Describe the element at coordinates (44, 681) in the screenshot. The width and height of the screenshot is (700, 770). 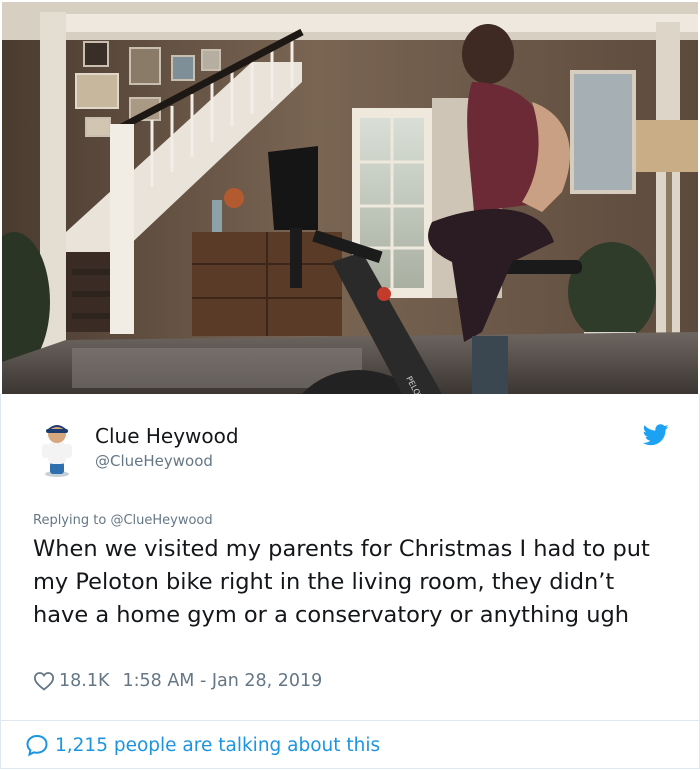
I see `heart-icon` at that location.